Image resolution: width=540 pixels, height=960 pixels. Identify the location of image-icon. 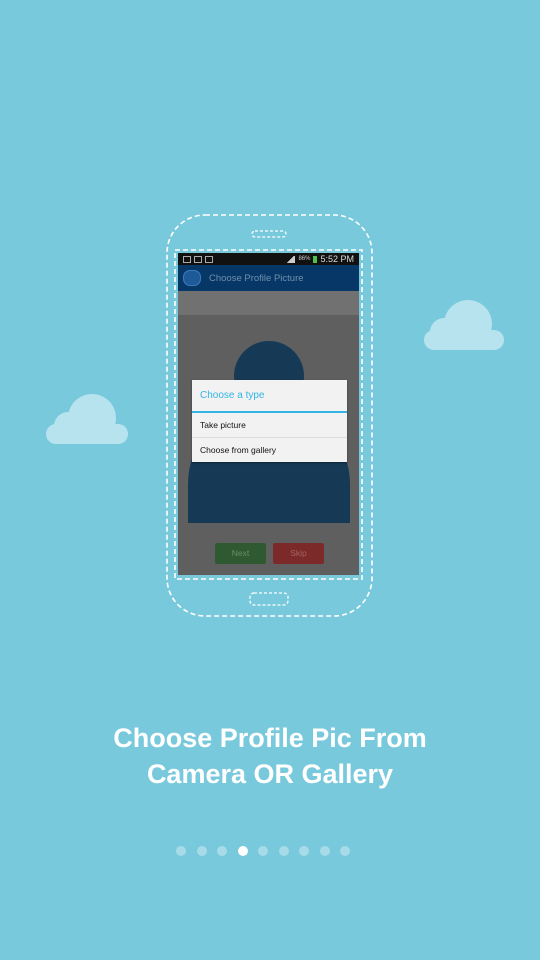
(198, 259).